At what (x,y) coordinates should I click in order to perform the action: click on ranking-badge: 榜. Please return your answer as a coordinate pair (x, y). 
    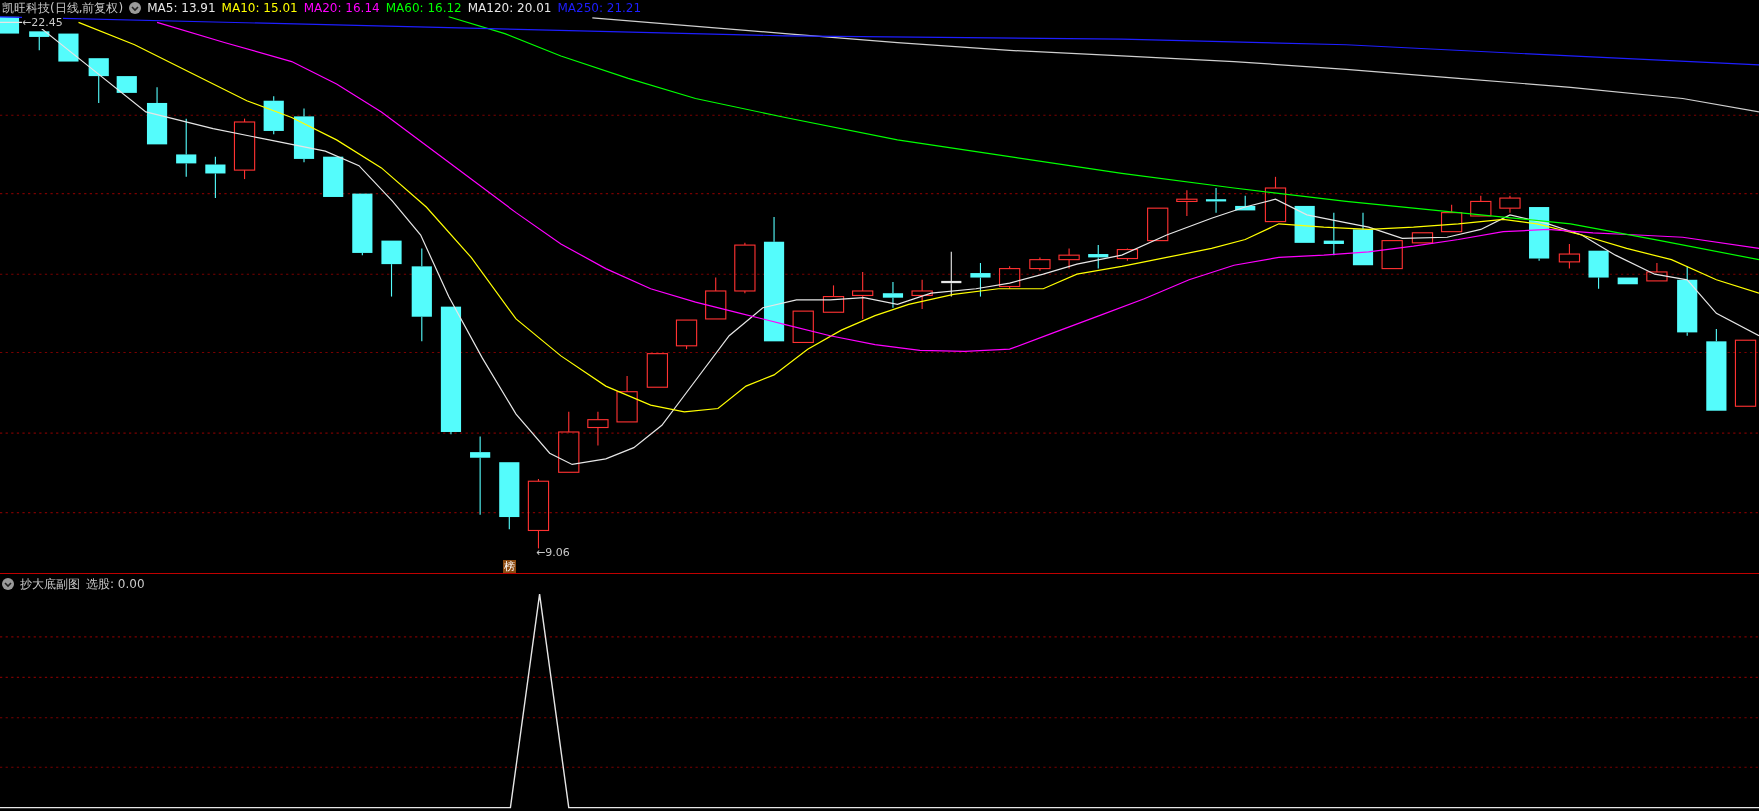
    Looking at the image, I should click on (509, 566).